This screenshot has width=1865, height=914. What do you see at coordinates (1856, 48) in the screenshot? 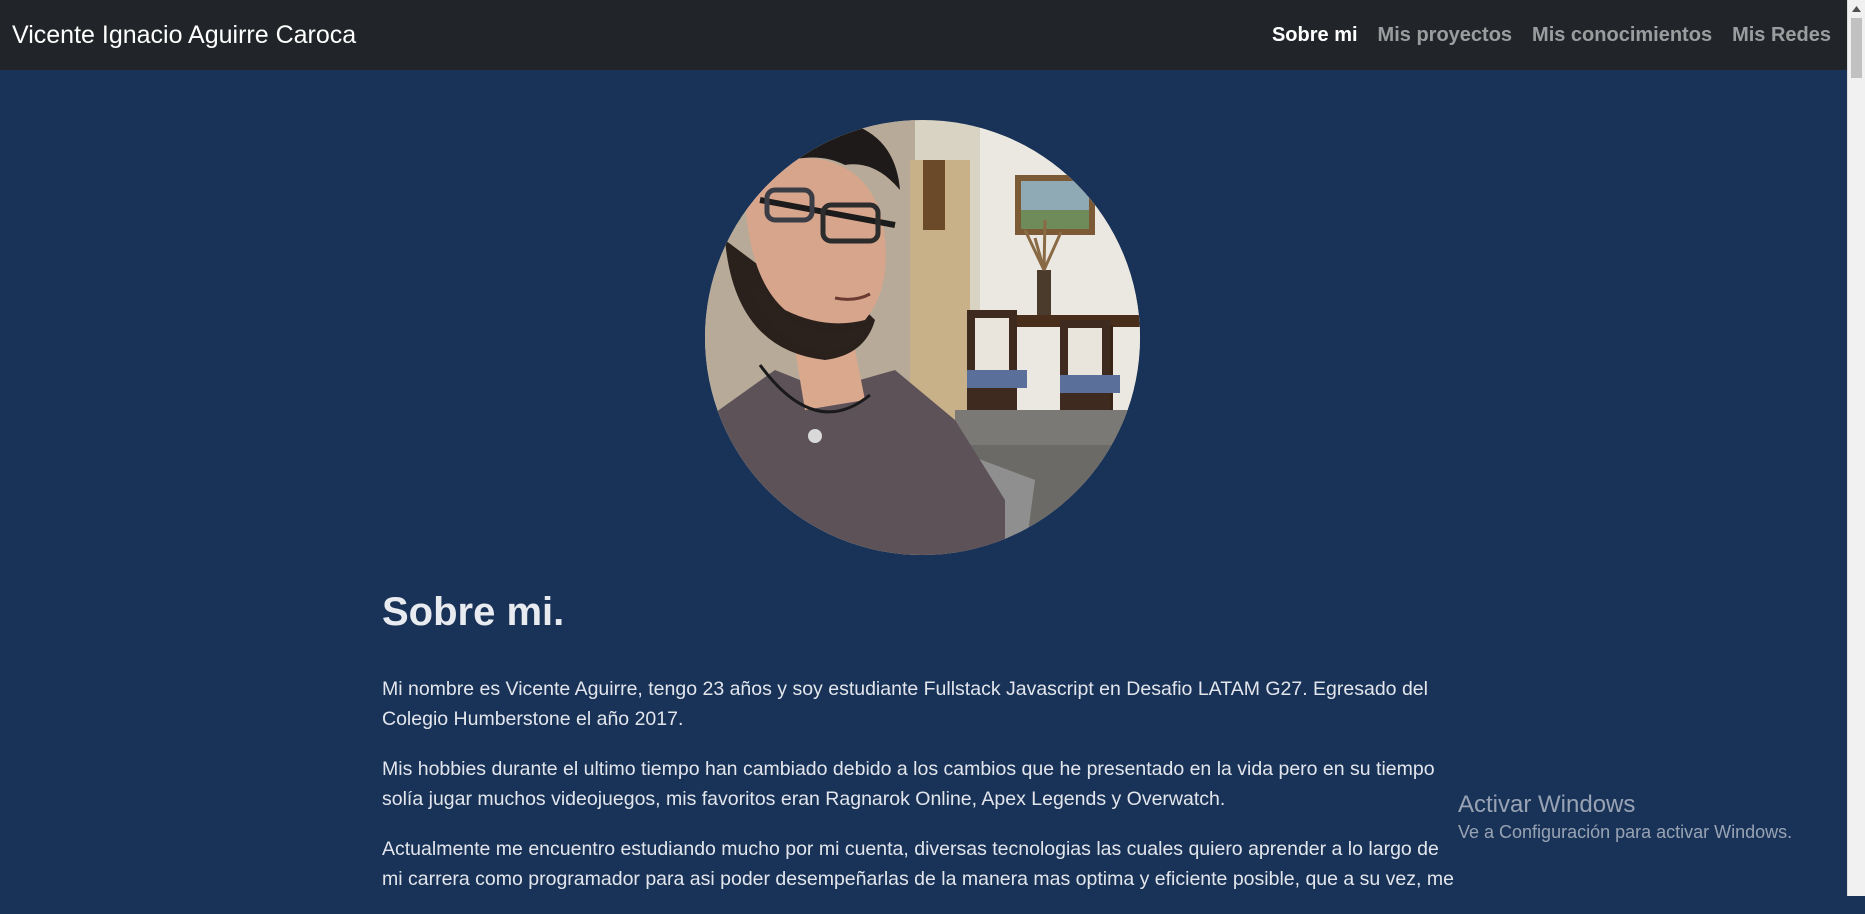
I see `scrollbar-thumb` at bounding box center [1856, 48].